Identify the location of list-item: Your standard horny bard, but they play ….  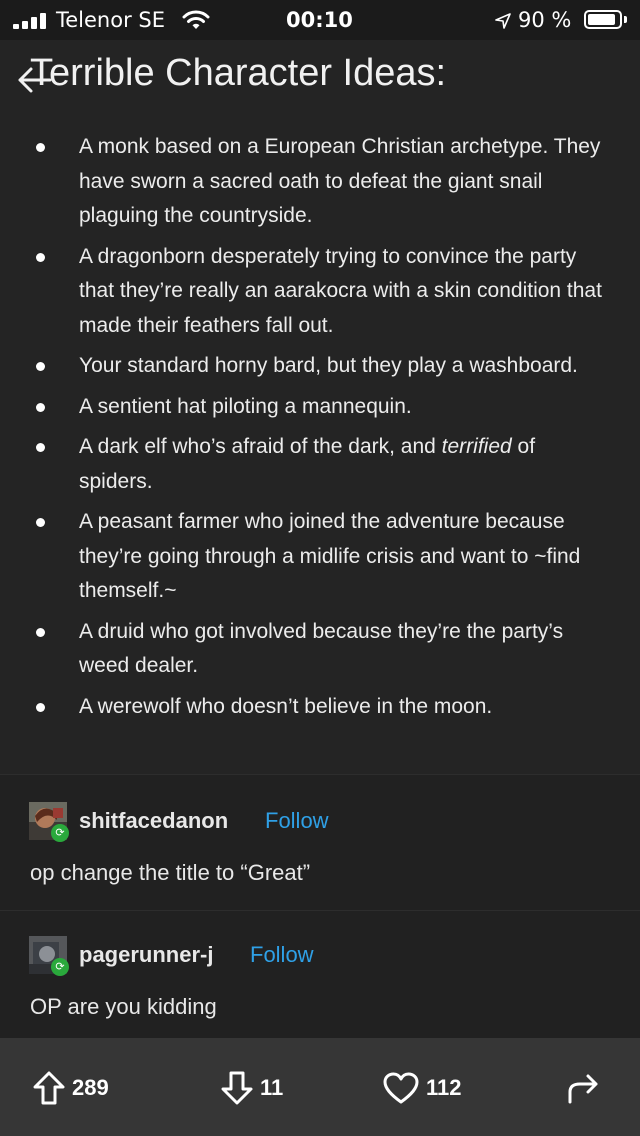
(320, 366).